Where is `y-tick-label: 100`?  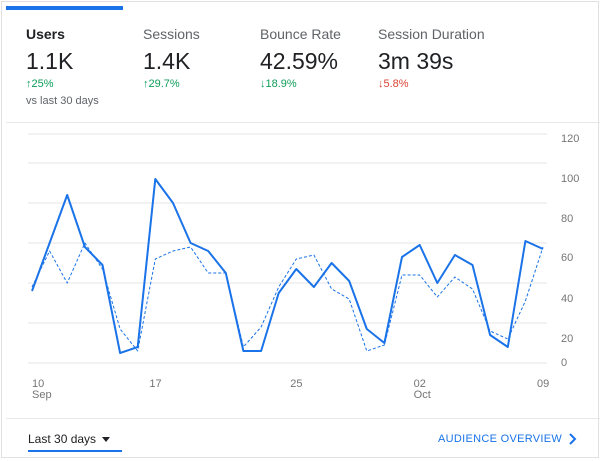 y-tick-label: 100 is located at coordinates (570, 179).